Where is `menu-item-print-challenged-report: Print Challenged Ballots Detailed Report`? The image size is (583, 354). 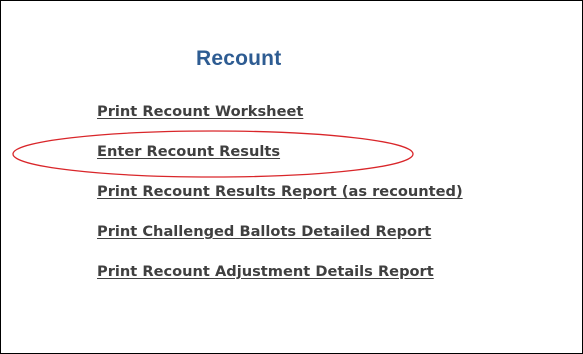 menu-item-print-challenged-report: Print Challenged Ballots Detailed Report is located at coordinates (280, 241).